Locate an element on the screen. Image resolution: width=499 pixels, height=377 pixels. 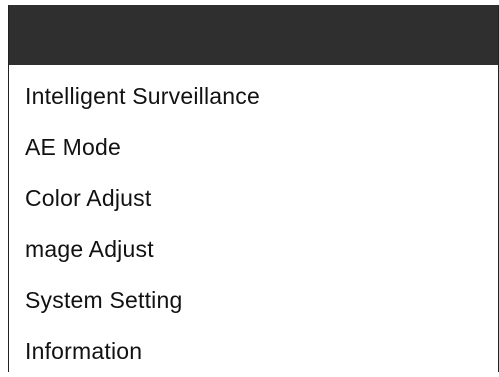
menu-item-ae-mode: AE Mode is located at coordinates (253, 147).